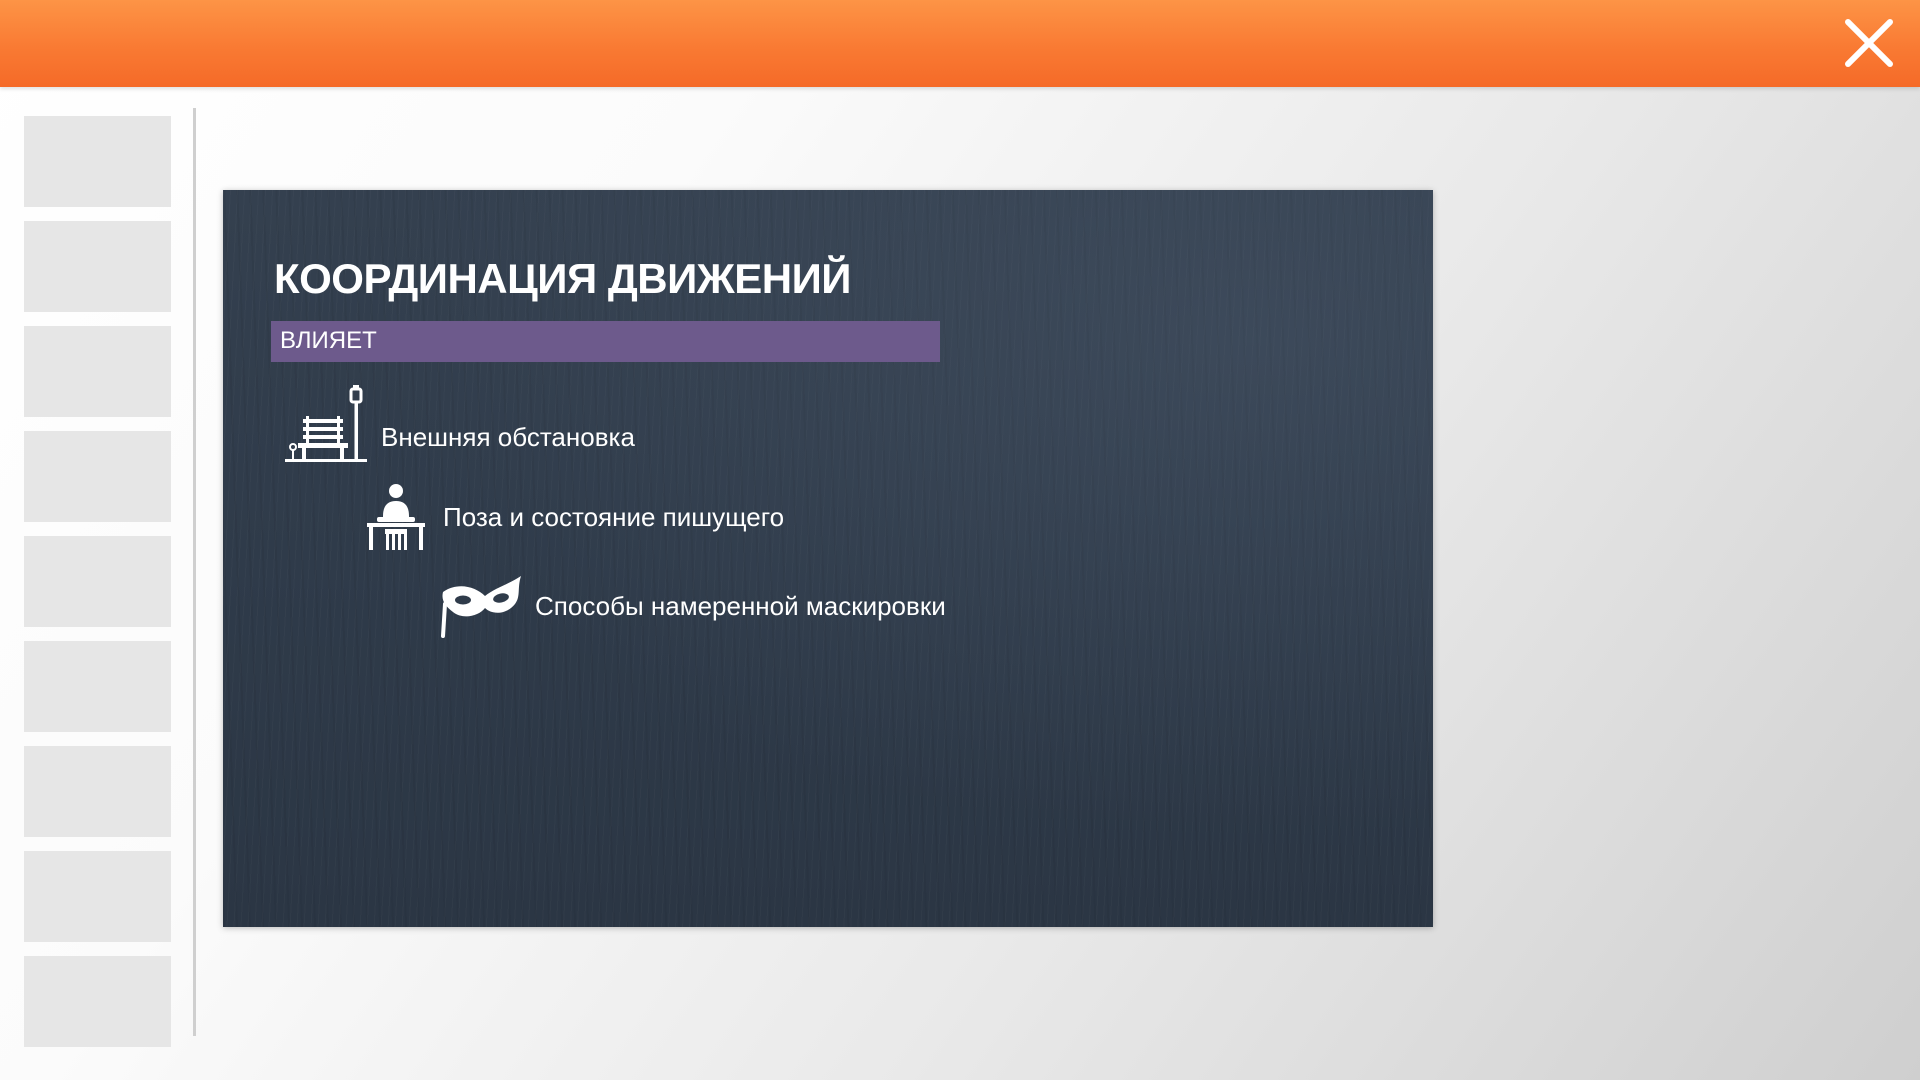  What do you see at coordinates (194, 572) in the screenshot?
I see `sidebar-divider` at bounding box center [194, 572].